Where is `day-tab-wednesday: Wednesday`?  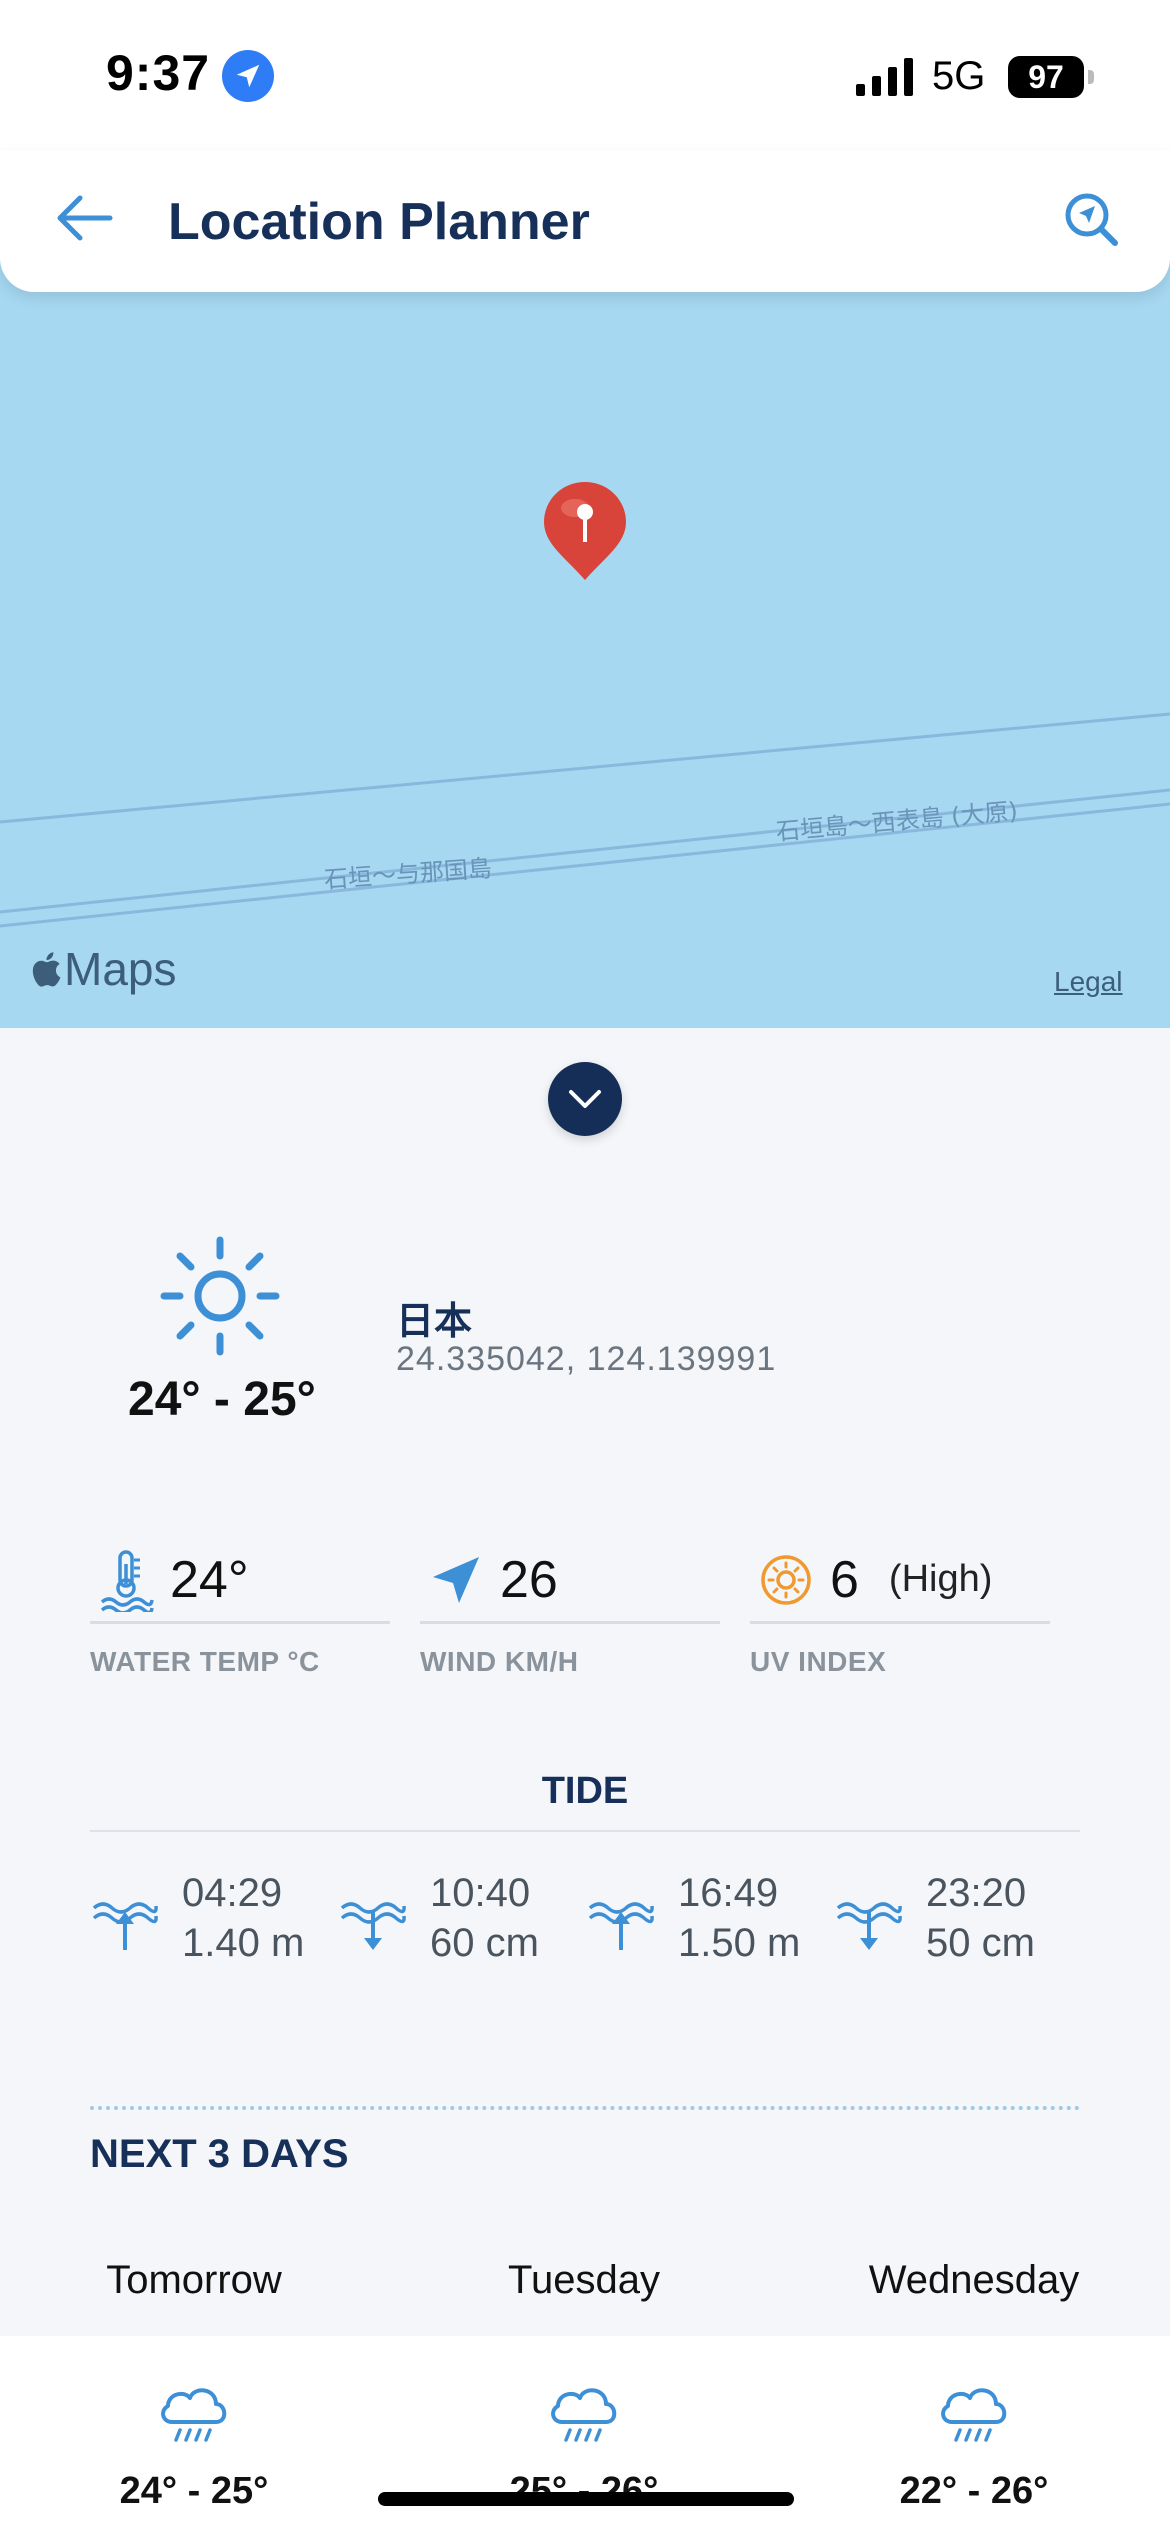
day-tab-wednesday: Wednesday is located at coordinates (974, 2280).